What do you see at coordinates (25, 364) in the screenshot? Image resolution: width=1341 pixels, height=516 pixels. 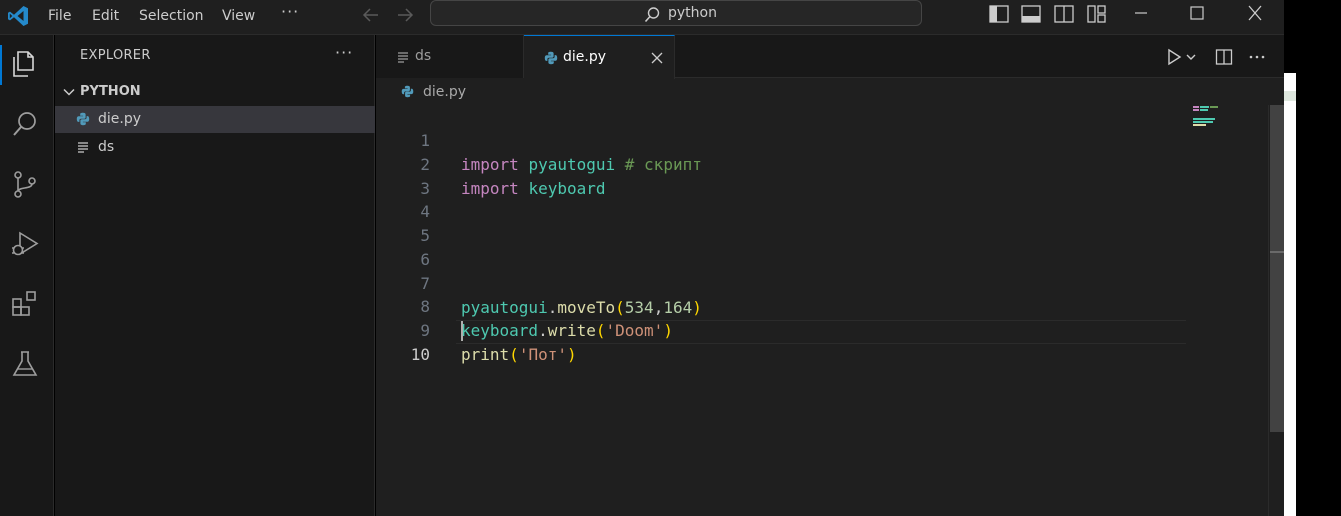 I see `testing-icon` at bounding box center [25, 364].